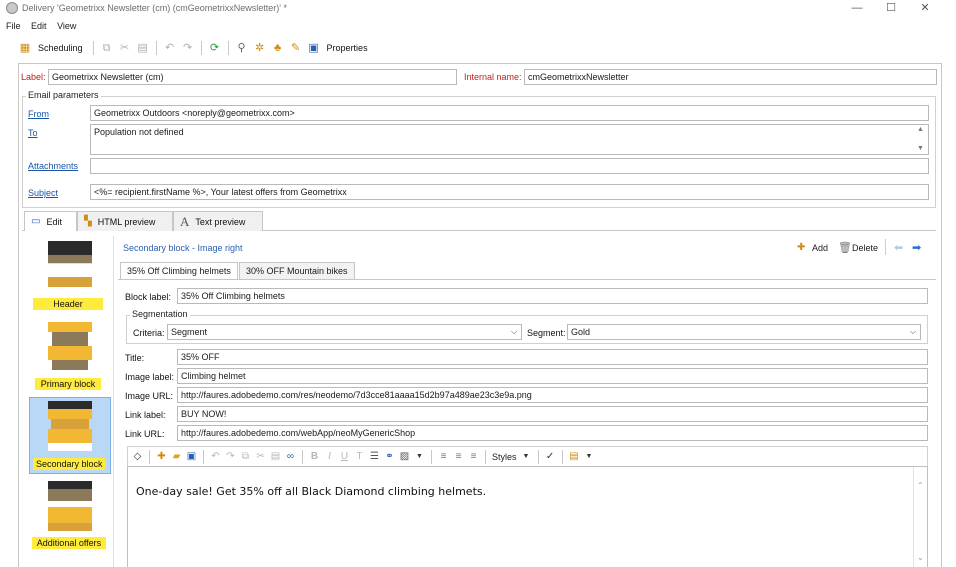 The width and height of the screenshot is (956, 567). Describe the element at coordinates (920, 557) in the screenshot. I see `scroll-down-icon: ⌄` at that location.